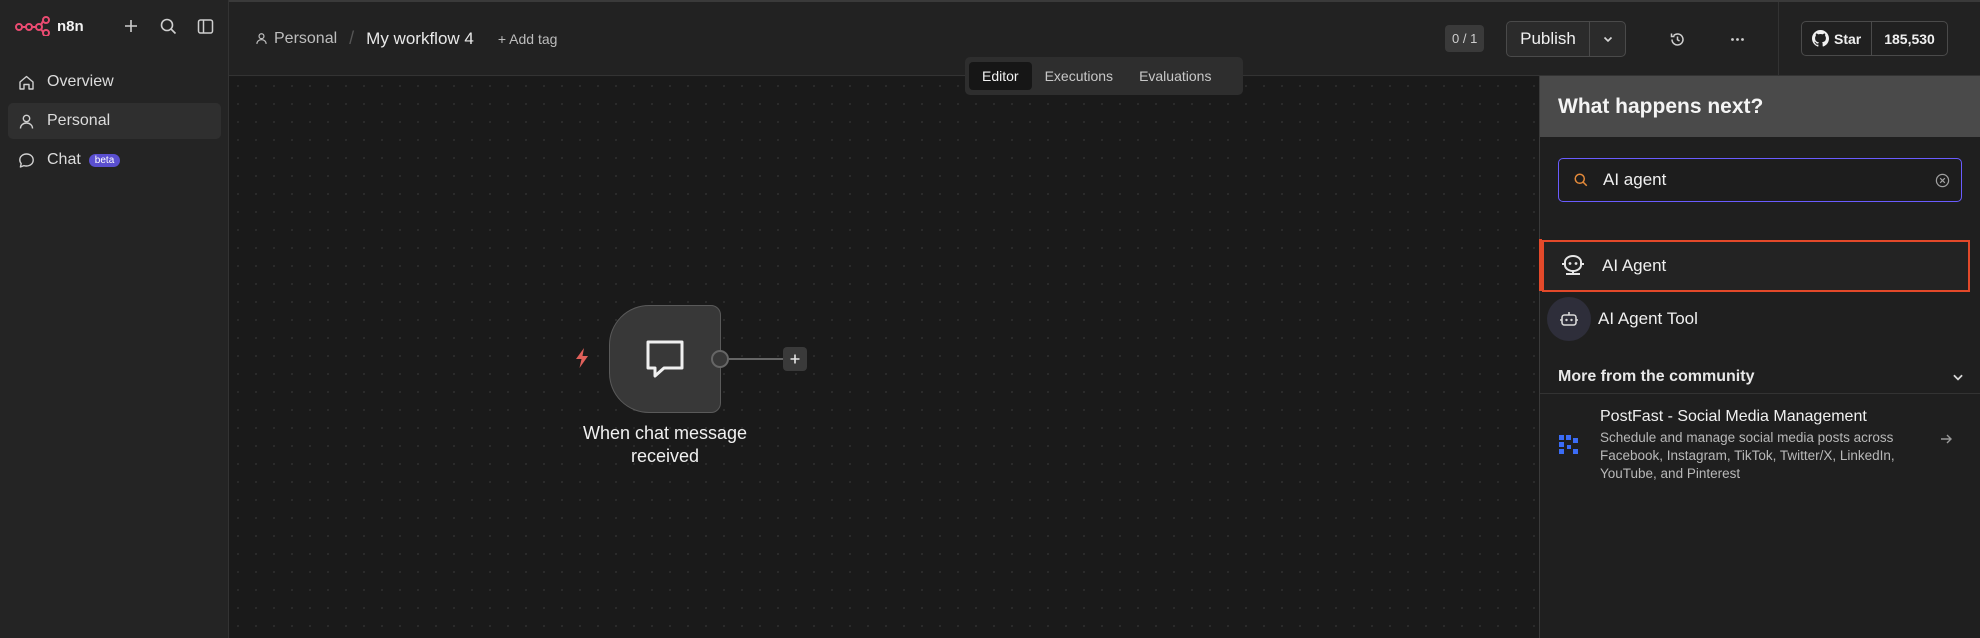 This screenshot has width=1980, height=638. What do you see at coordinates (756, 359) in the screenshot?
I see `node-connection-line` at bounding box center [756, 359].